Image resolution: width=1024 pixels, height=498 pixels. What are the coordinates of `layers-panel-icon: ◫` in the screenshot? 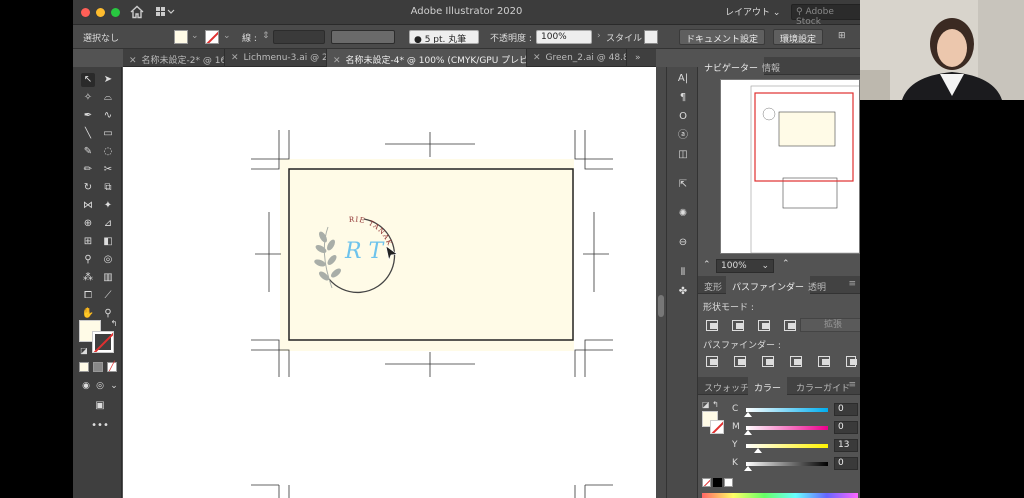 It's located at (683, 155).